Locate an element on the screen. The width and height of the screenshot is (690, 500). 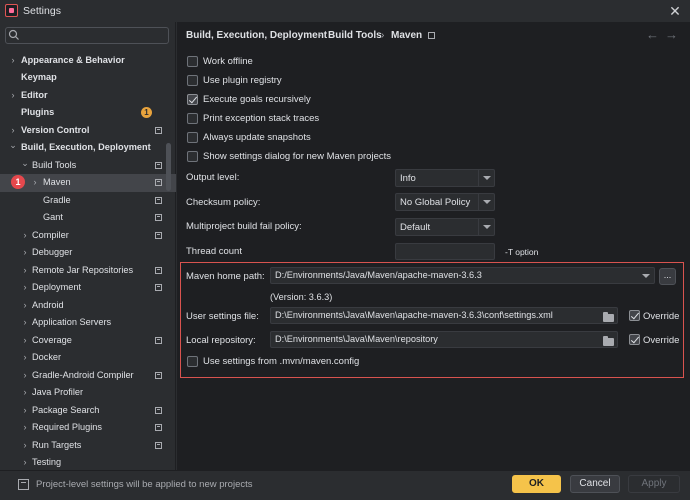
sidebar-item-compiler: › Compiler is located at coordinates (88, 236).